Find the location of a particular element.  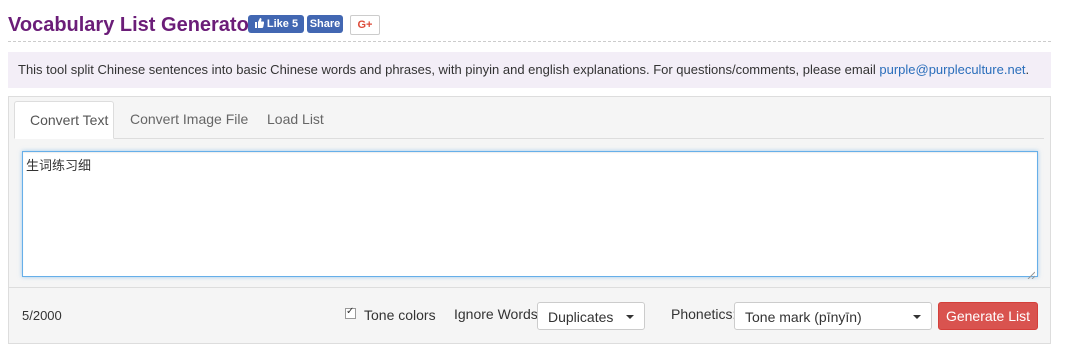

notice-end: . is located at coordinates (1027, 69).